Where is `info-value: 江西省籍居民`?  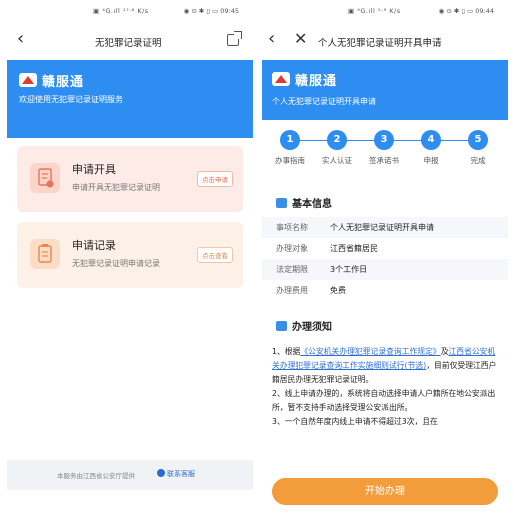 info-value: 江西省籍居民 is located at coordinates (354, 248).